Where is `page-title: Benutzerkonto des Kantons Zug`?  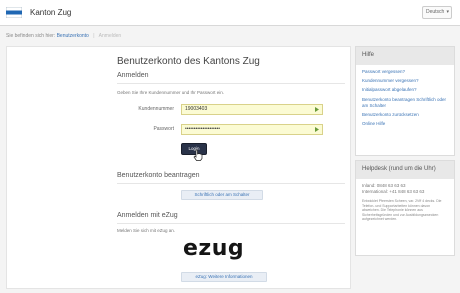 page-title: Benutzerkonto des Kantons Zug is located at coordinates (188, 61).